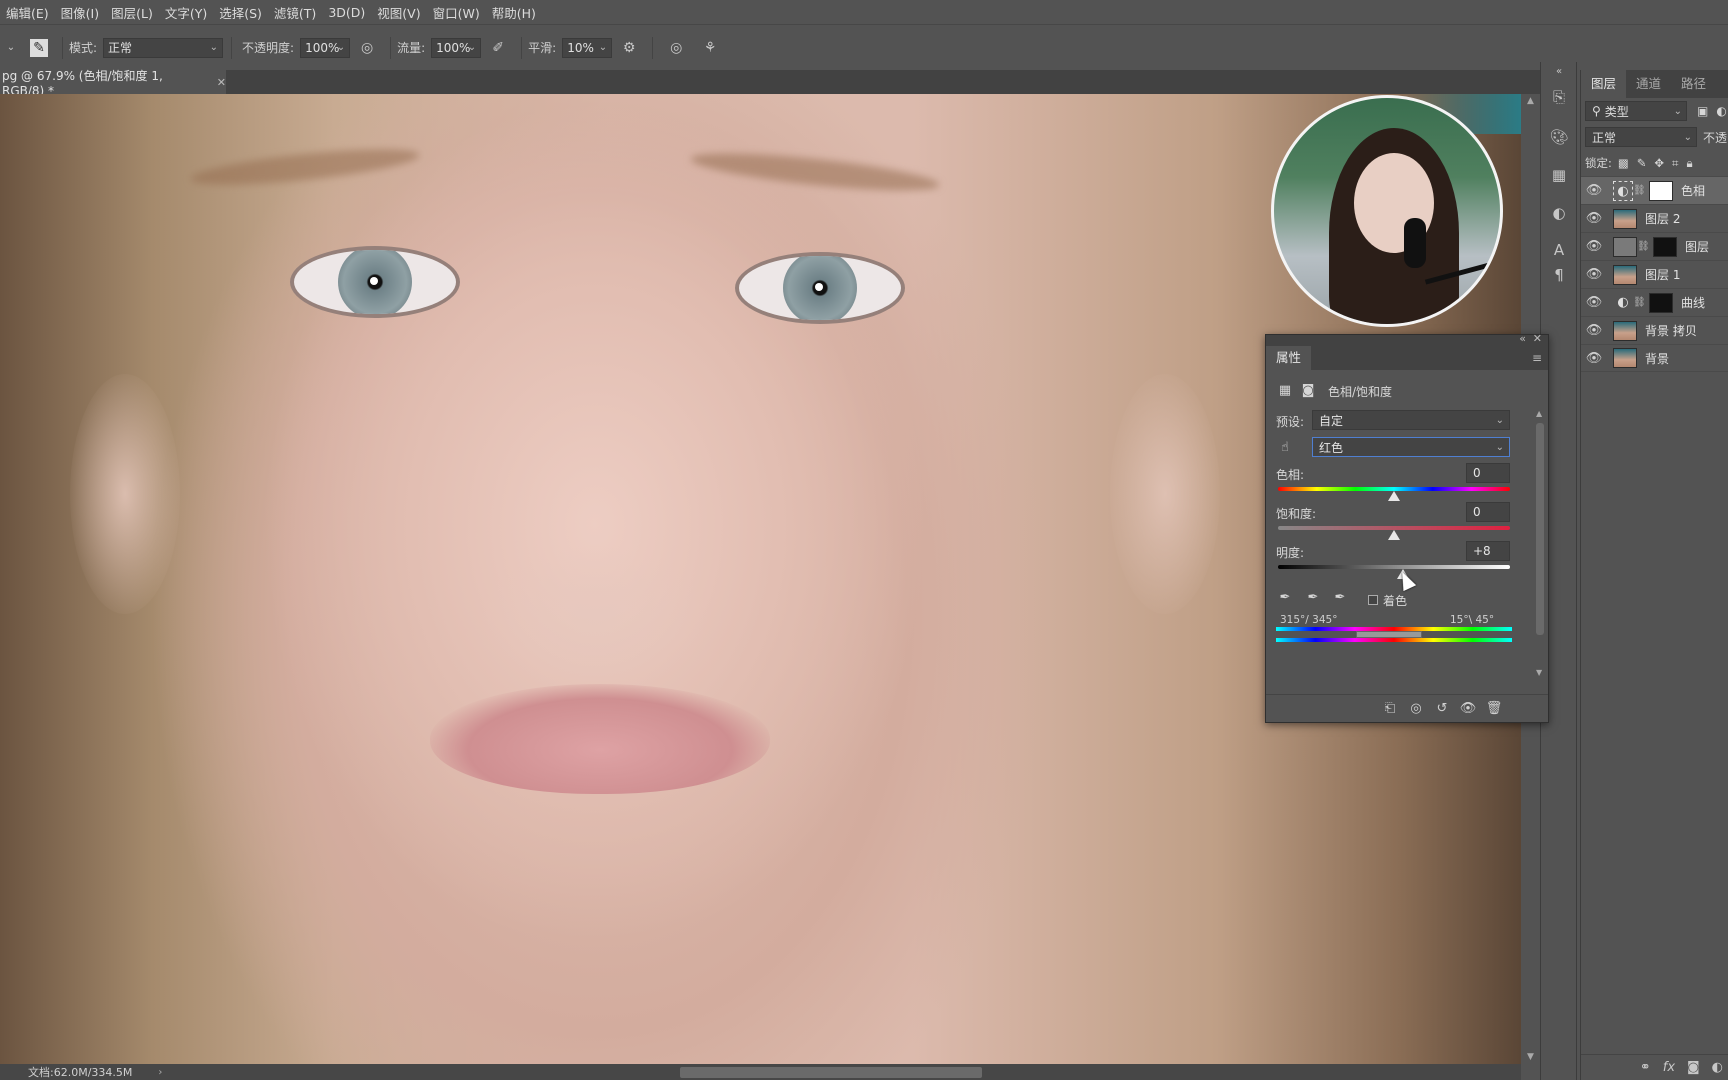 The height and width of the screenshot is (1080, 1728). What do you see at coordinates (1389, 634) in the screenshot?
I see `color-range-selector` at bounding box center [1389, 634].